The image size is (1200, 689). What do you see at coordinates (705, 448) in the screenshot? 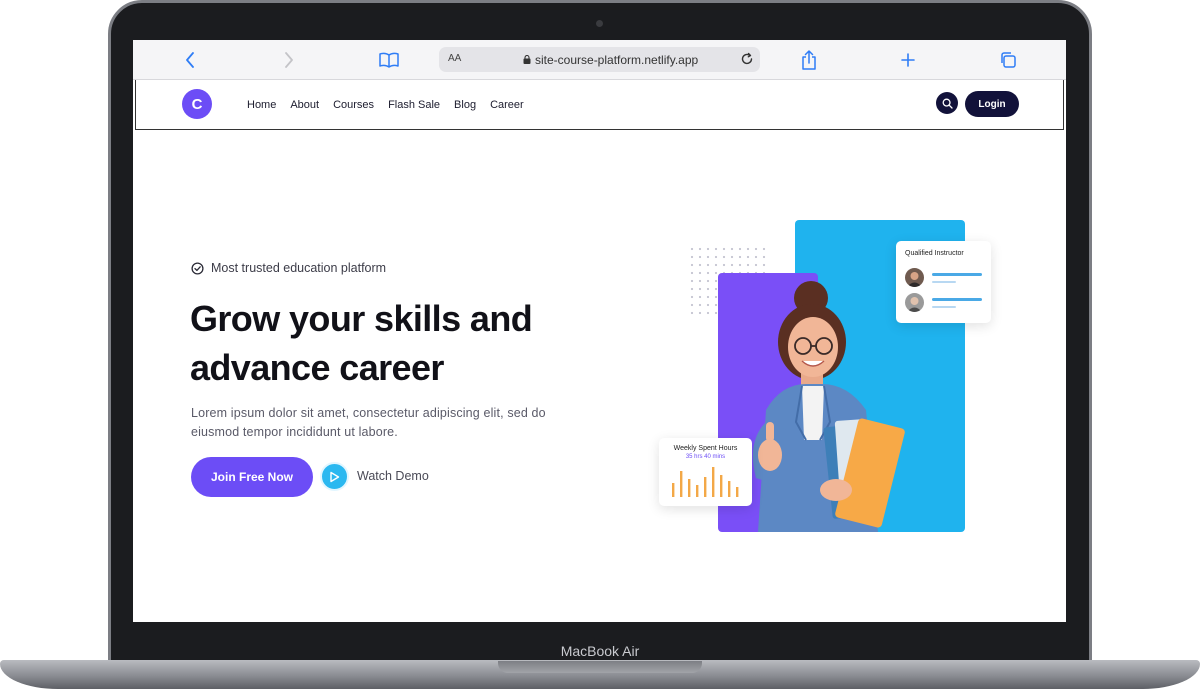
I see `weekly-hours-title: Weekly Spent Hours` at bounding box center [705, 448].